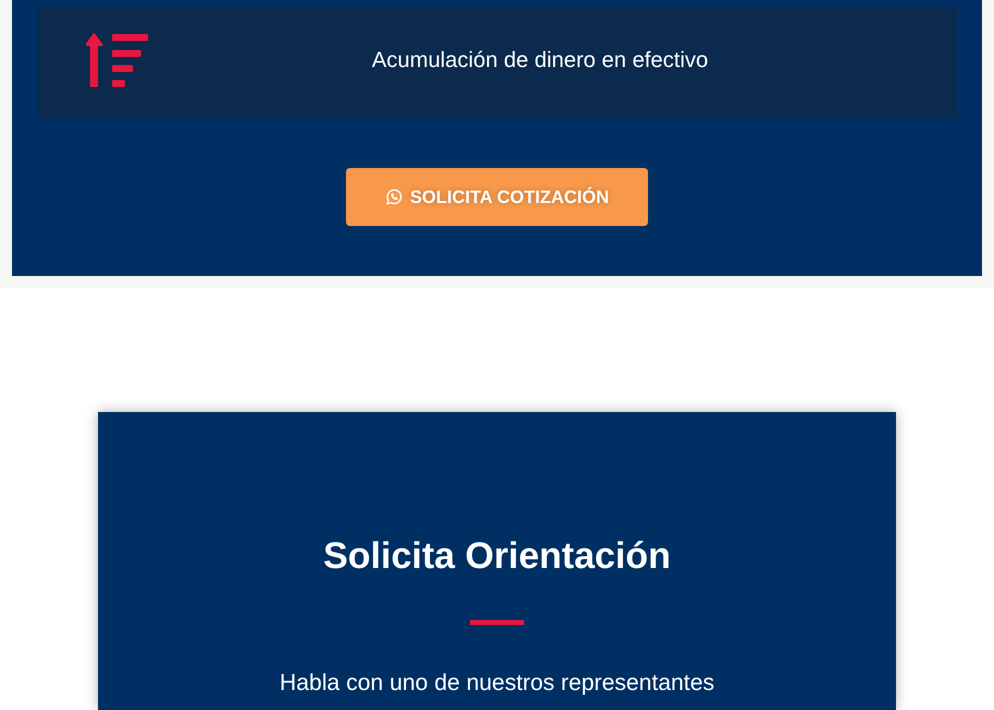 This screenshot has width=994, height=710. Describe the element at coordinates (497, 197) in the screenshot. I see `quote-button: SOLICITA COTIZACIÓN` at that location.